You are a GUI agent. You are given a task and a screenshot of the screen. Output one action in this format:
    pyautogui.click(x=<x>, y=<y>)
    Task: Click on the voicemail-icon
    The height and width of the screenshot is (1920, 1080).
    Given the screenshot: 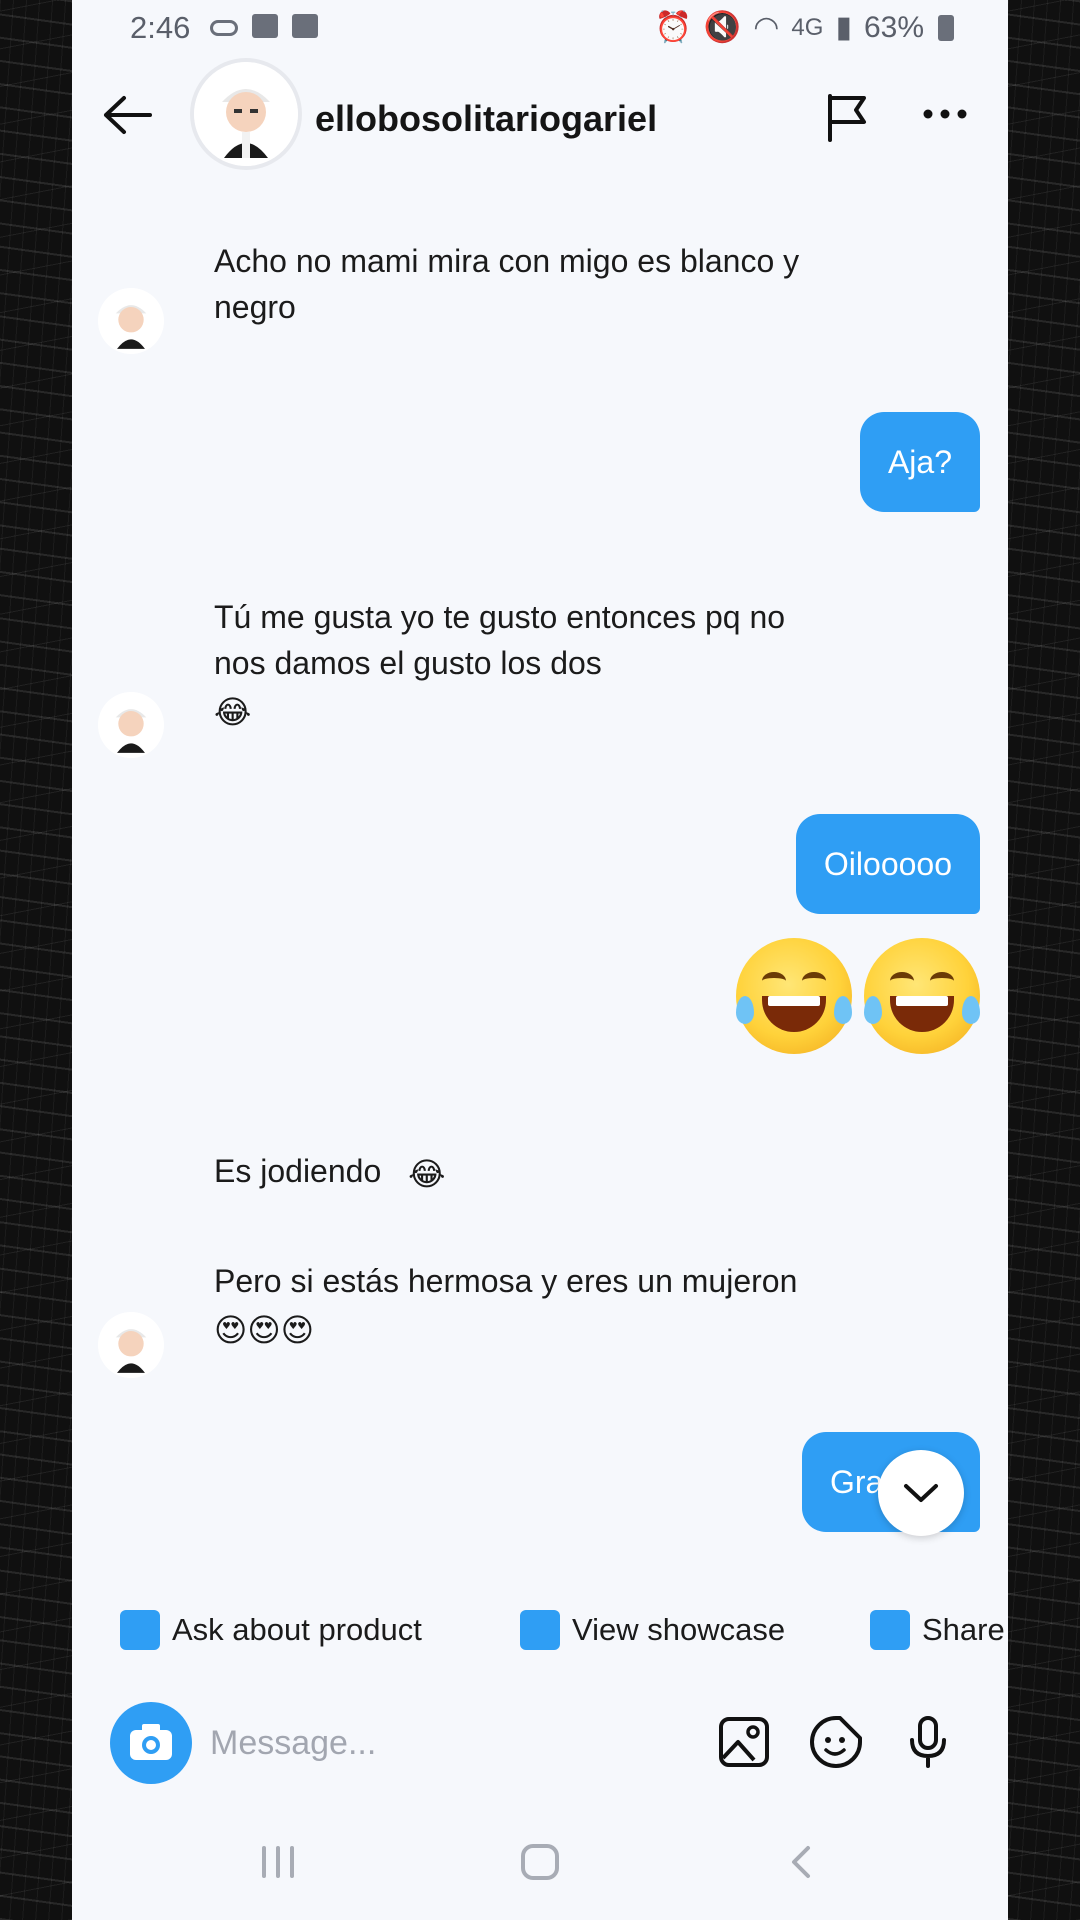 What is the action you would take?
    pyautogui.click(x=224, y=28)
    